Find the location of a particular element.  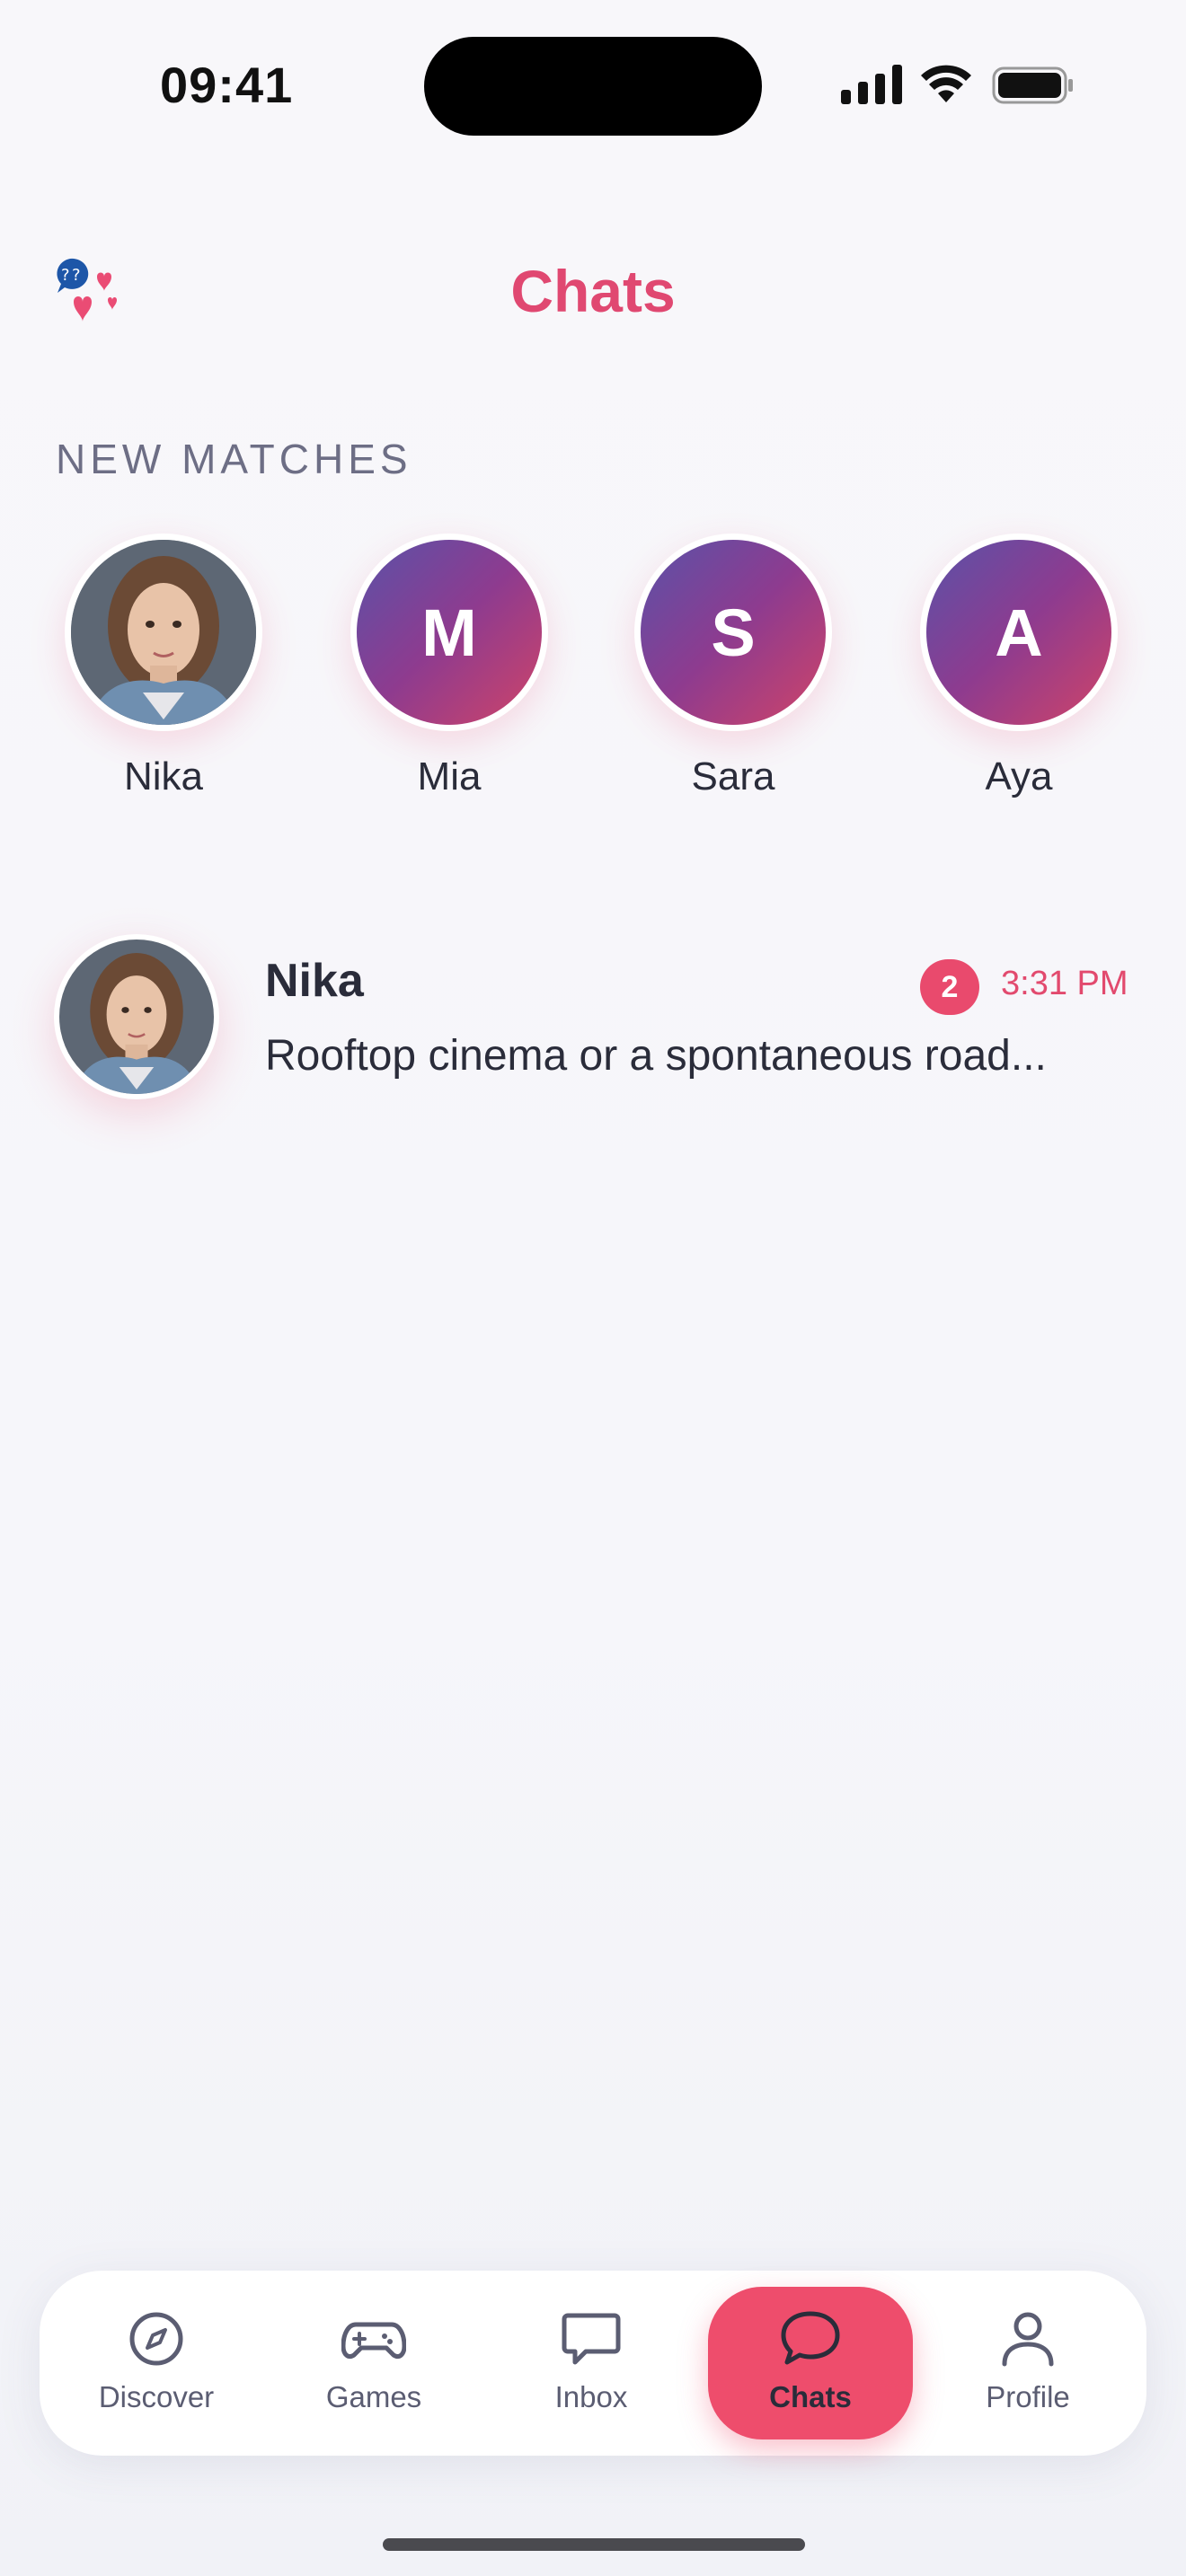

tab-inbox: Inbox is located at coordinates (591, 2363).